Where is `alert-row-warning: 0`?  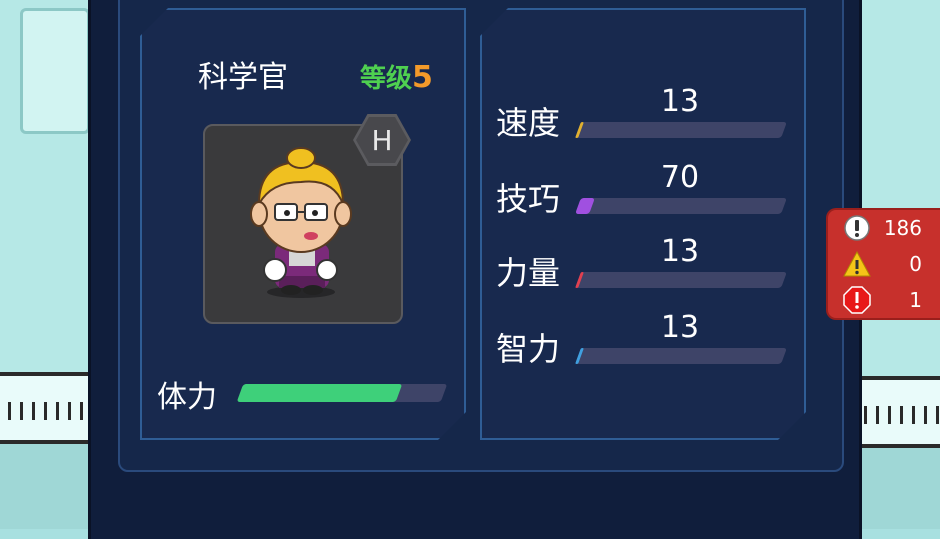 alert-row-warning: 0 is located at coordinates (890, 264).